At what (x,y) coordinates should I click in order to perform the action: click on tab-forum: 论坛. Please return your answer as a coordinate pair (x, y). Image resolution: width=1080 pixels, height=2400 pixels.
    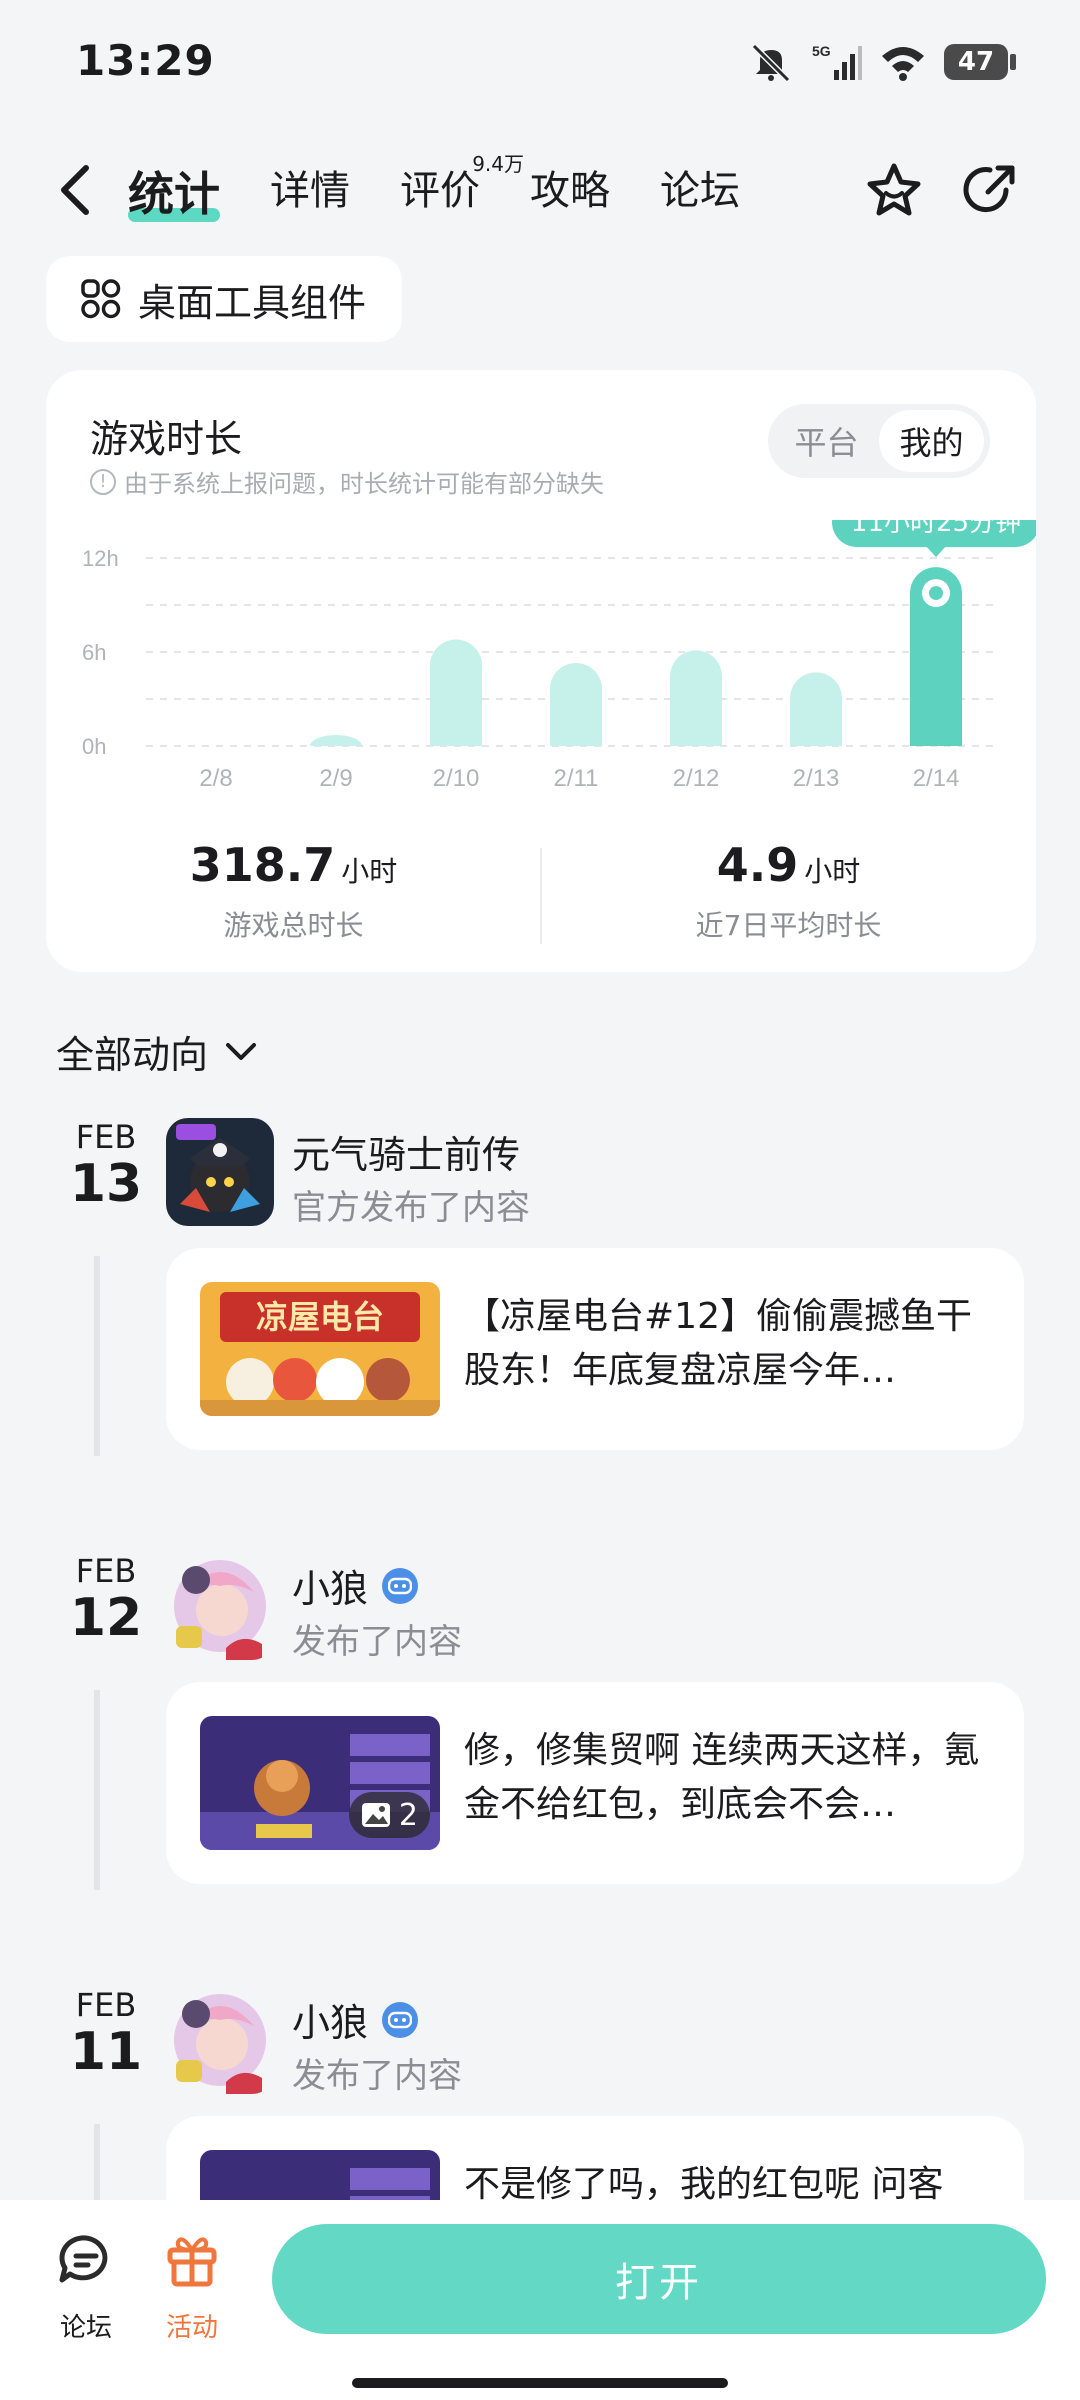
    Looking at the image, I should click on (700, 199).